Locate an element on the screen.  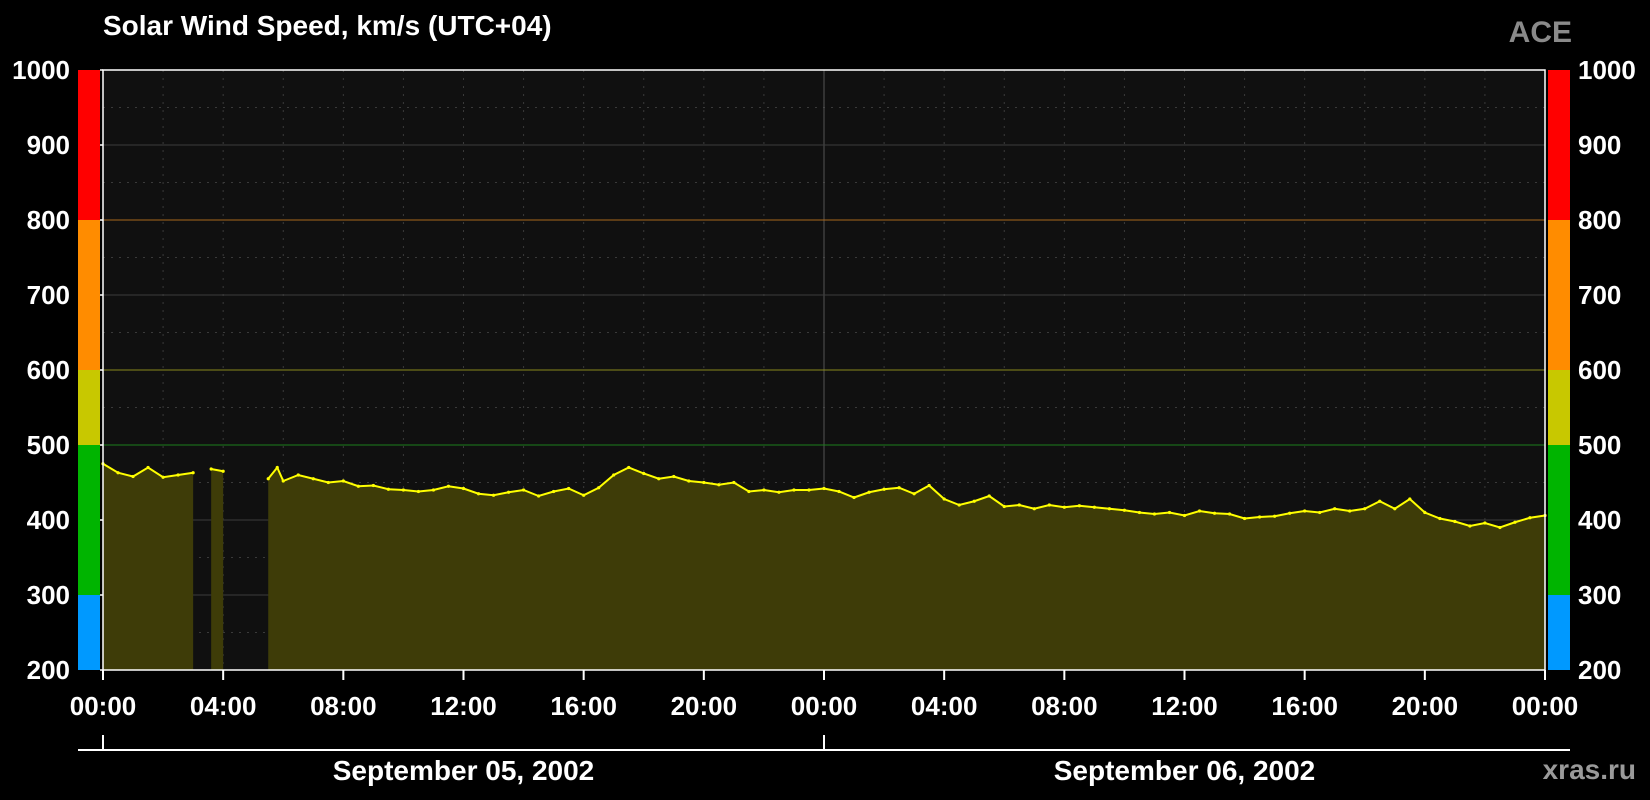
y-tick-label-left: 700 is located at coordinates (48, 295).